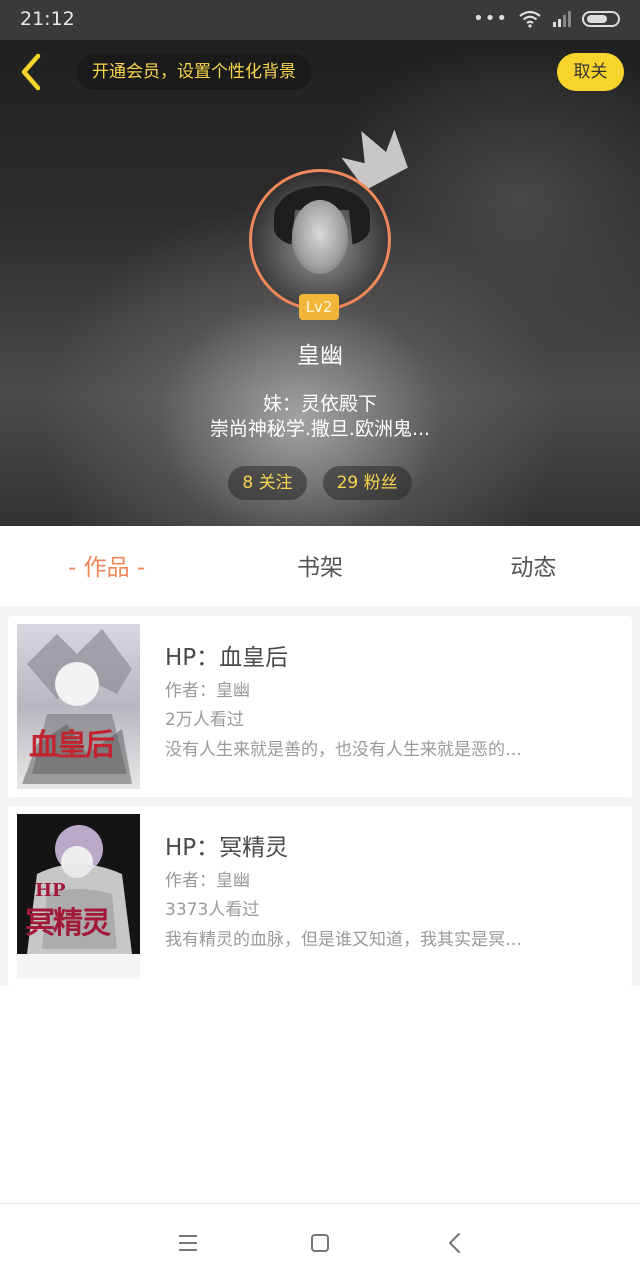 The width and height of the screenshot is (640, 1280). I want to click on menu-icon, so click(188, 1243).